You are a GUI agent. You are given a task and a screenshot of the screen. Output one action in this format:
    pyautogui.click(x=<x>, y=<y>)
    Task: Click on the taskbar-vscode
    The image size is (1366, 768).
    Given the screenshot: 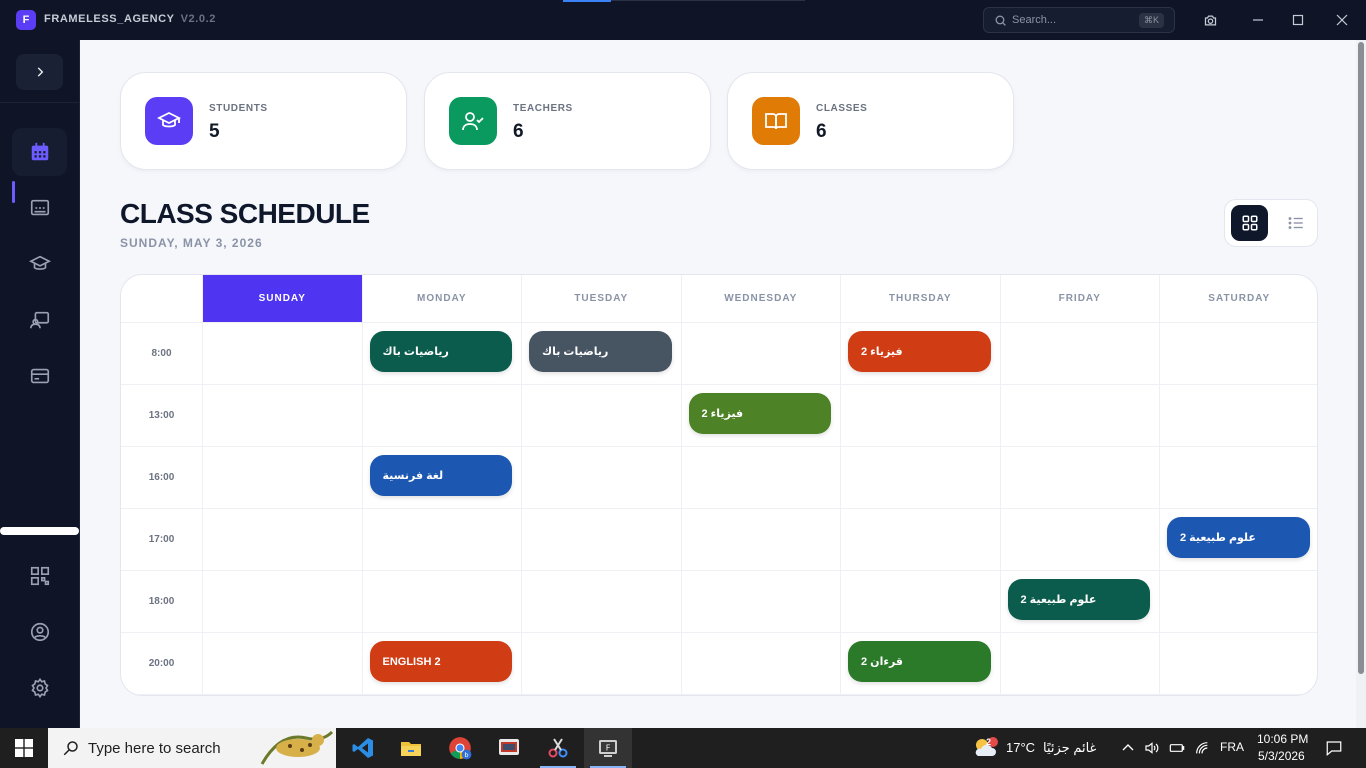 What is the action you would take?
    pyautogui.click(x=363, y=748)
    